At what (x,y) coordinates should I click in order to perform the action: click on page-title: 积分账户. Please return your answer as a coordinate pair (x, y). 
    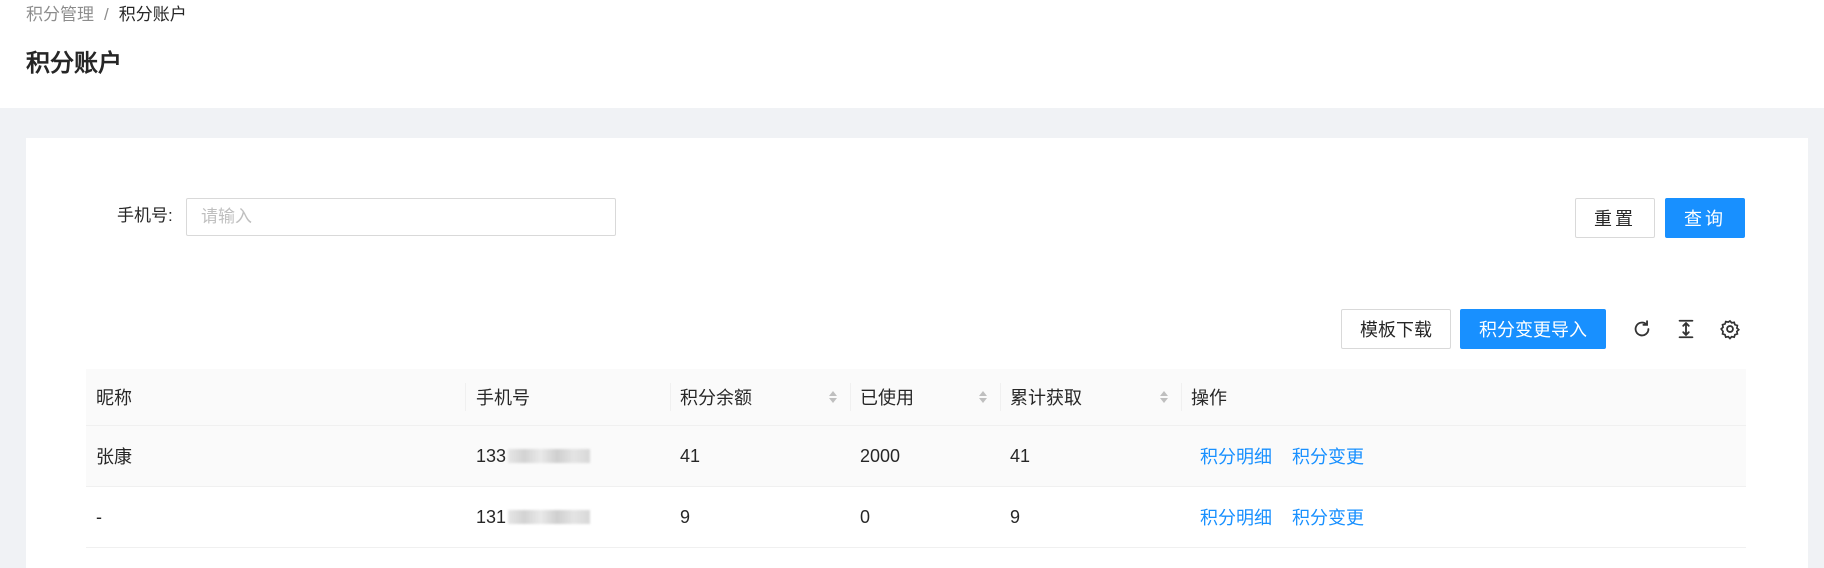
    Looking at the image, I should click on (74, 63).